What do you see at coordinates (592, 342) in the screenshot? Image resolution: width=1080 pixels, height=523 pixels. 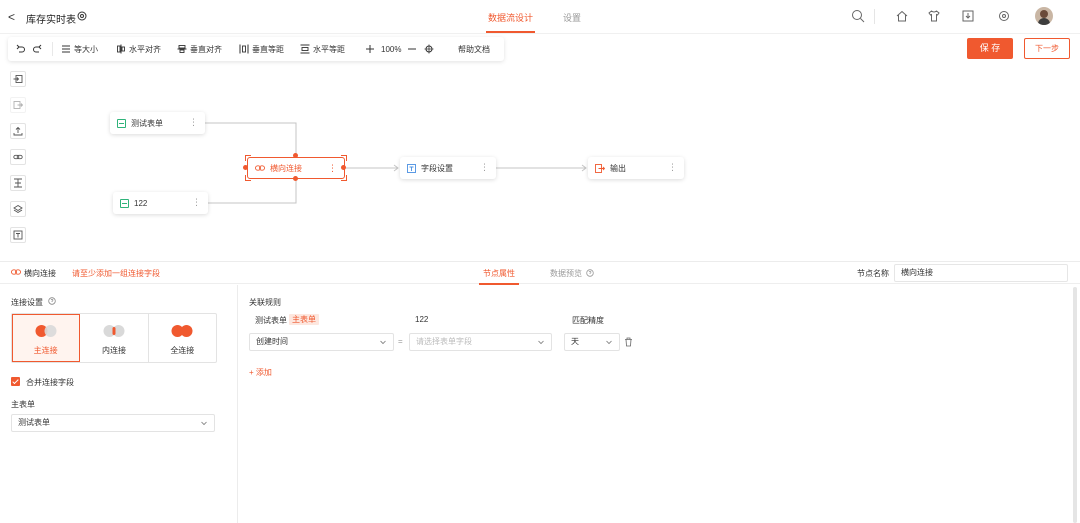 I see `precision-select: 天` at bounding box center [592, 342].